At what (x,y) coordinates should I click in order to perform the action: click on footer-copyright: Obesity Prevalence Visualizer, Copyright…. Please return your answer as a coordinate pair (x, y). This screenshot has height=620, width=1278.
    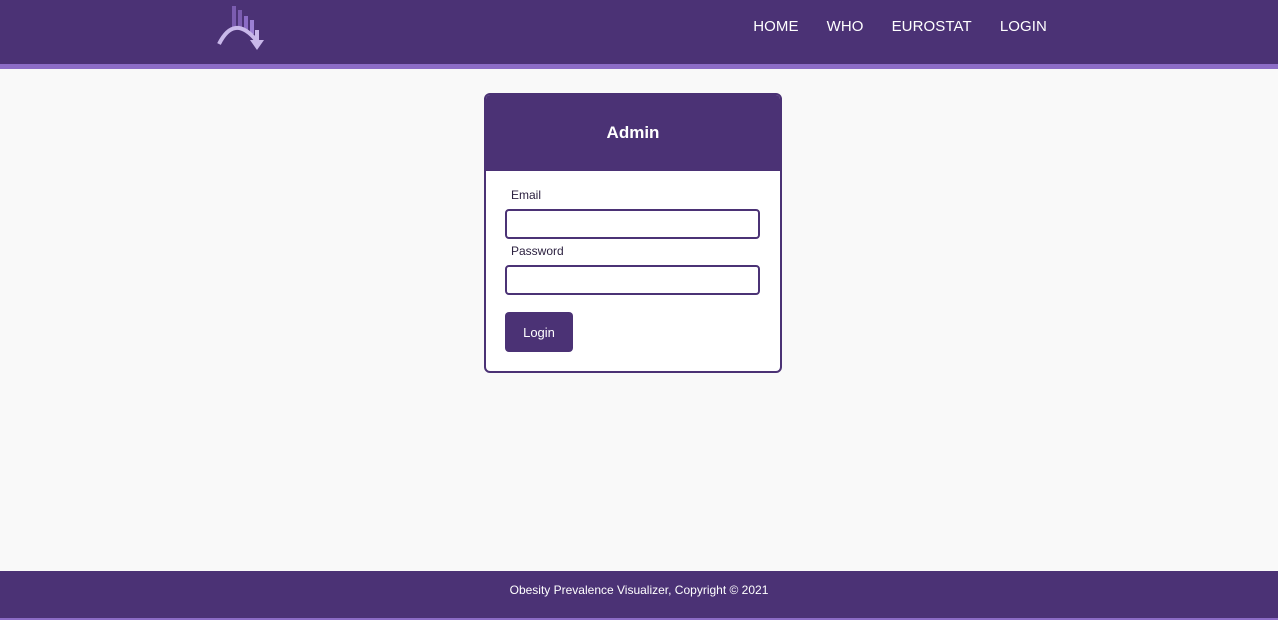
    Looking at the image, I should click on (639, 589).